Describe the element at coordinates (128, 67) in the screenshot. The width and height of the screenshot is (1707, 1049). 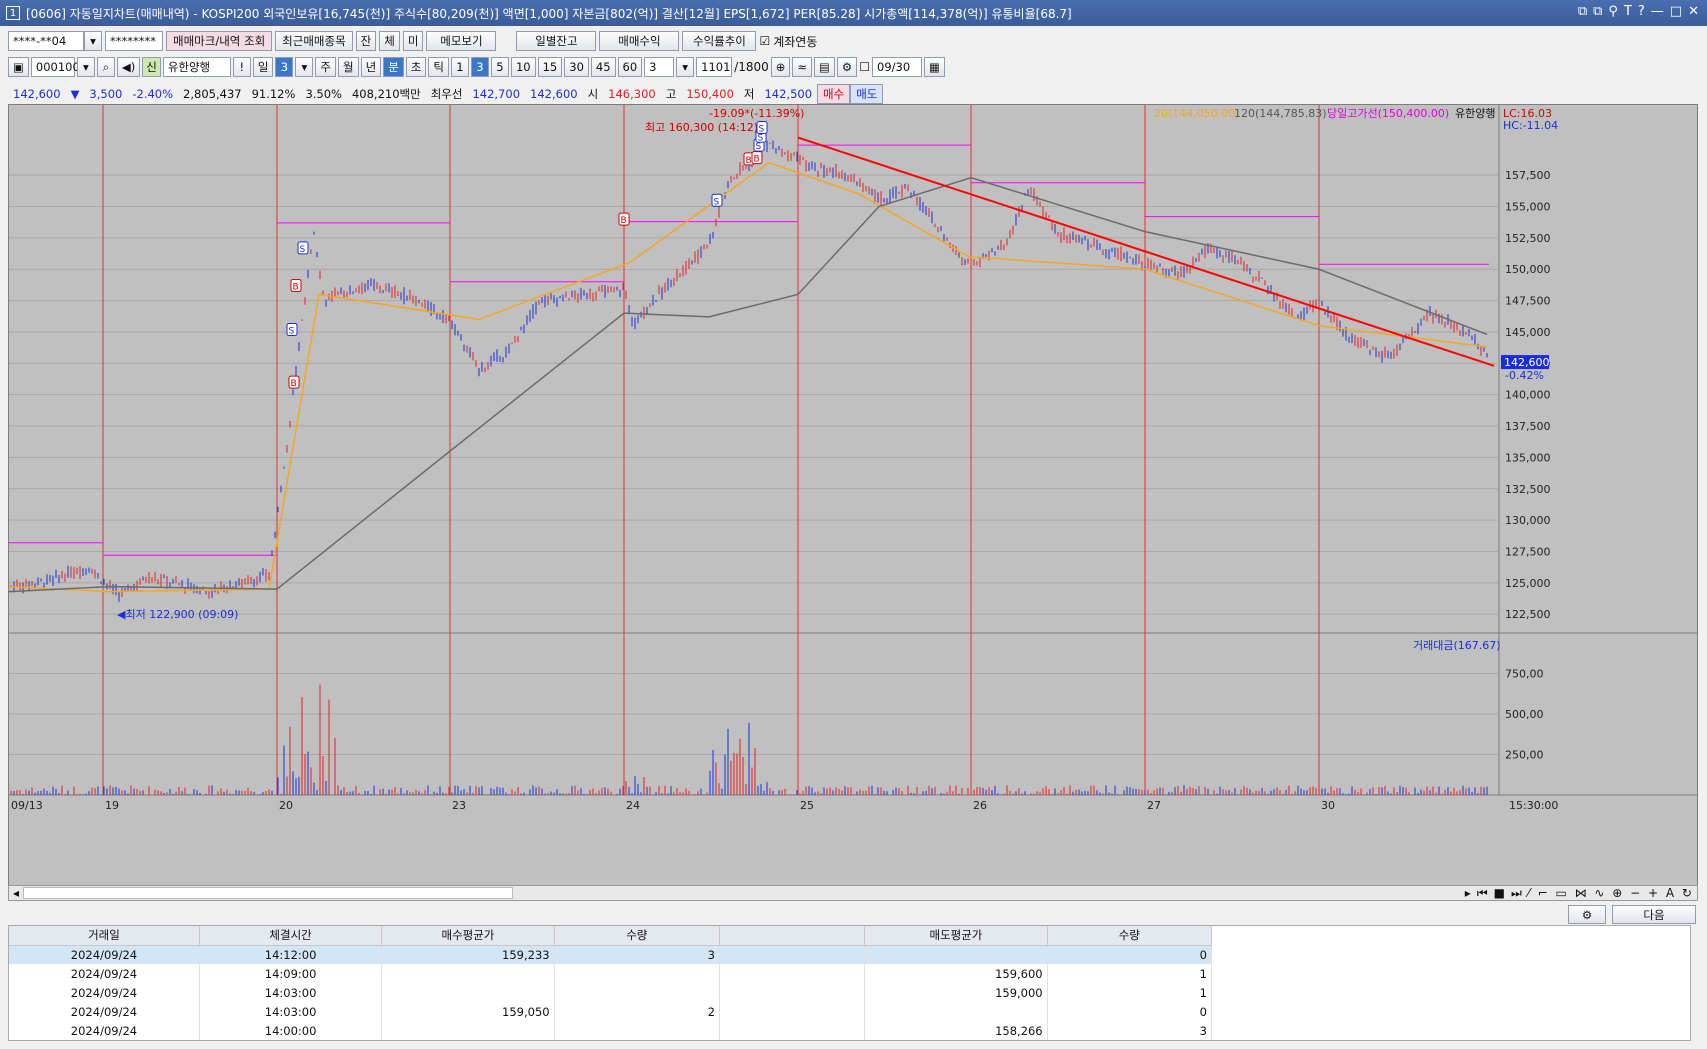
I see `speaker-icon: ◀)` at that location.